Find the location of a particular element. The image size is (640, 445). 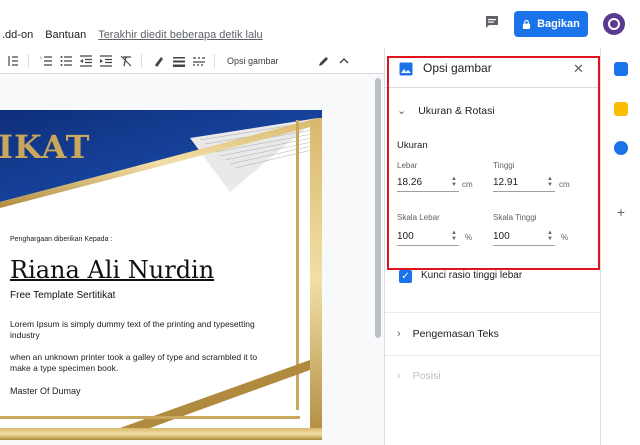

menu-help: Bantuan is located at coordinates (65, 35).